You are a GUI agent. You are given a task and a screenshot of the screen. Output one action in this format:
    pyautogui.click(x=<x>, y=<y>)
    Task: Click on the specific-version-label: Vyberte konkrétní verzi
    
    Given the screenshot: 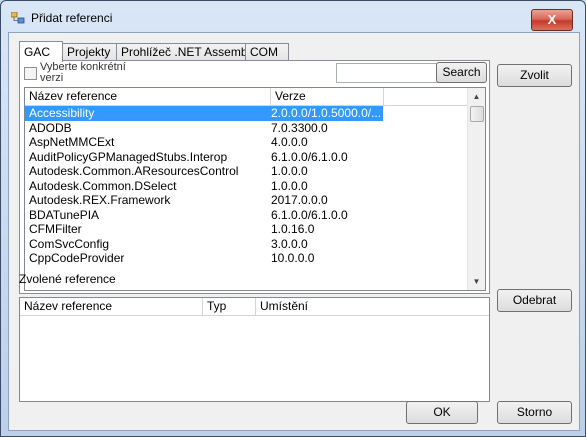 What is the action you would take?
    pyautogui.click(x=83, y=72)
    